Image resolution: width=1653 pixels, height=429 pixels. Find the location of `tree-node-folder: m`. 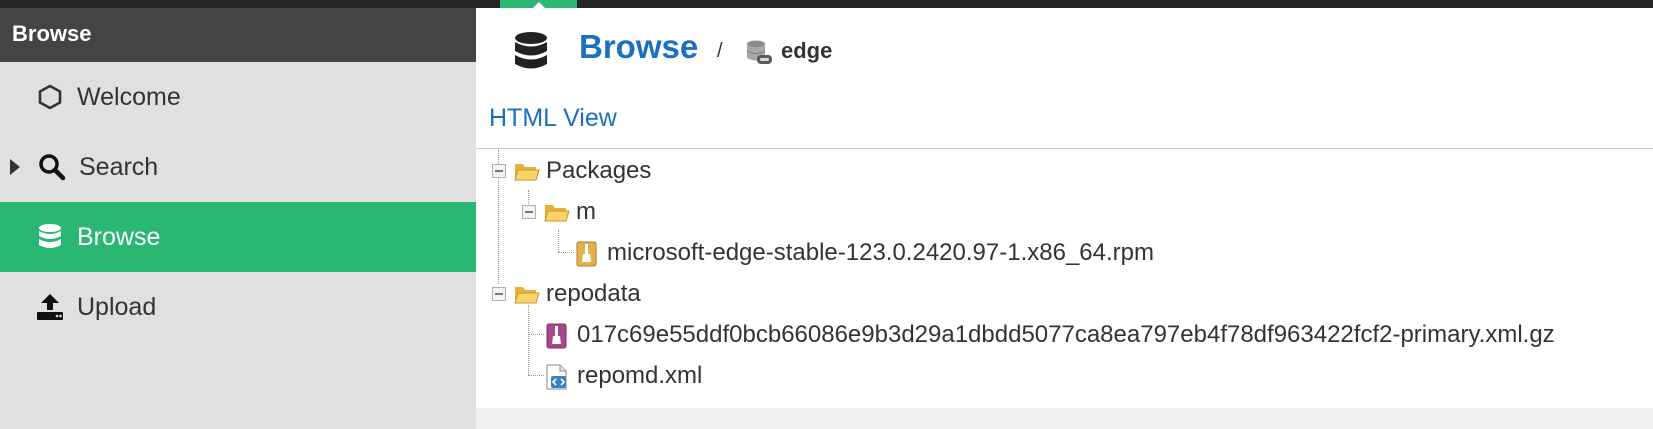

tree-node-folder: m is located at coordinates (570, 212).